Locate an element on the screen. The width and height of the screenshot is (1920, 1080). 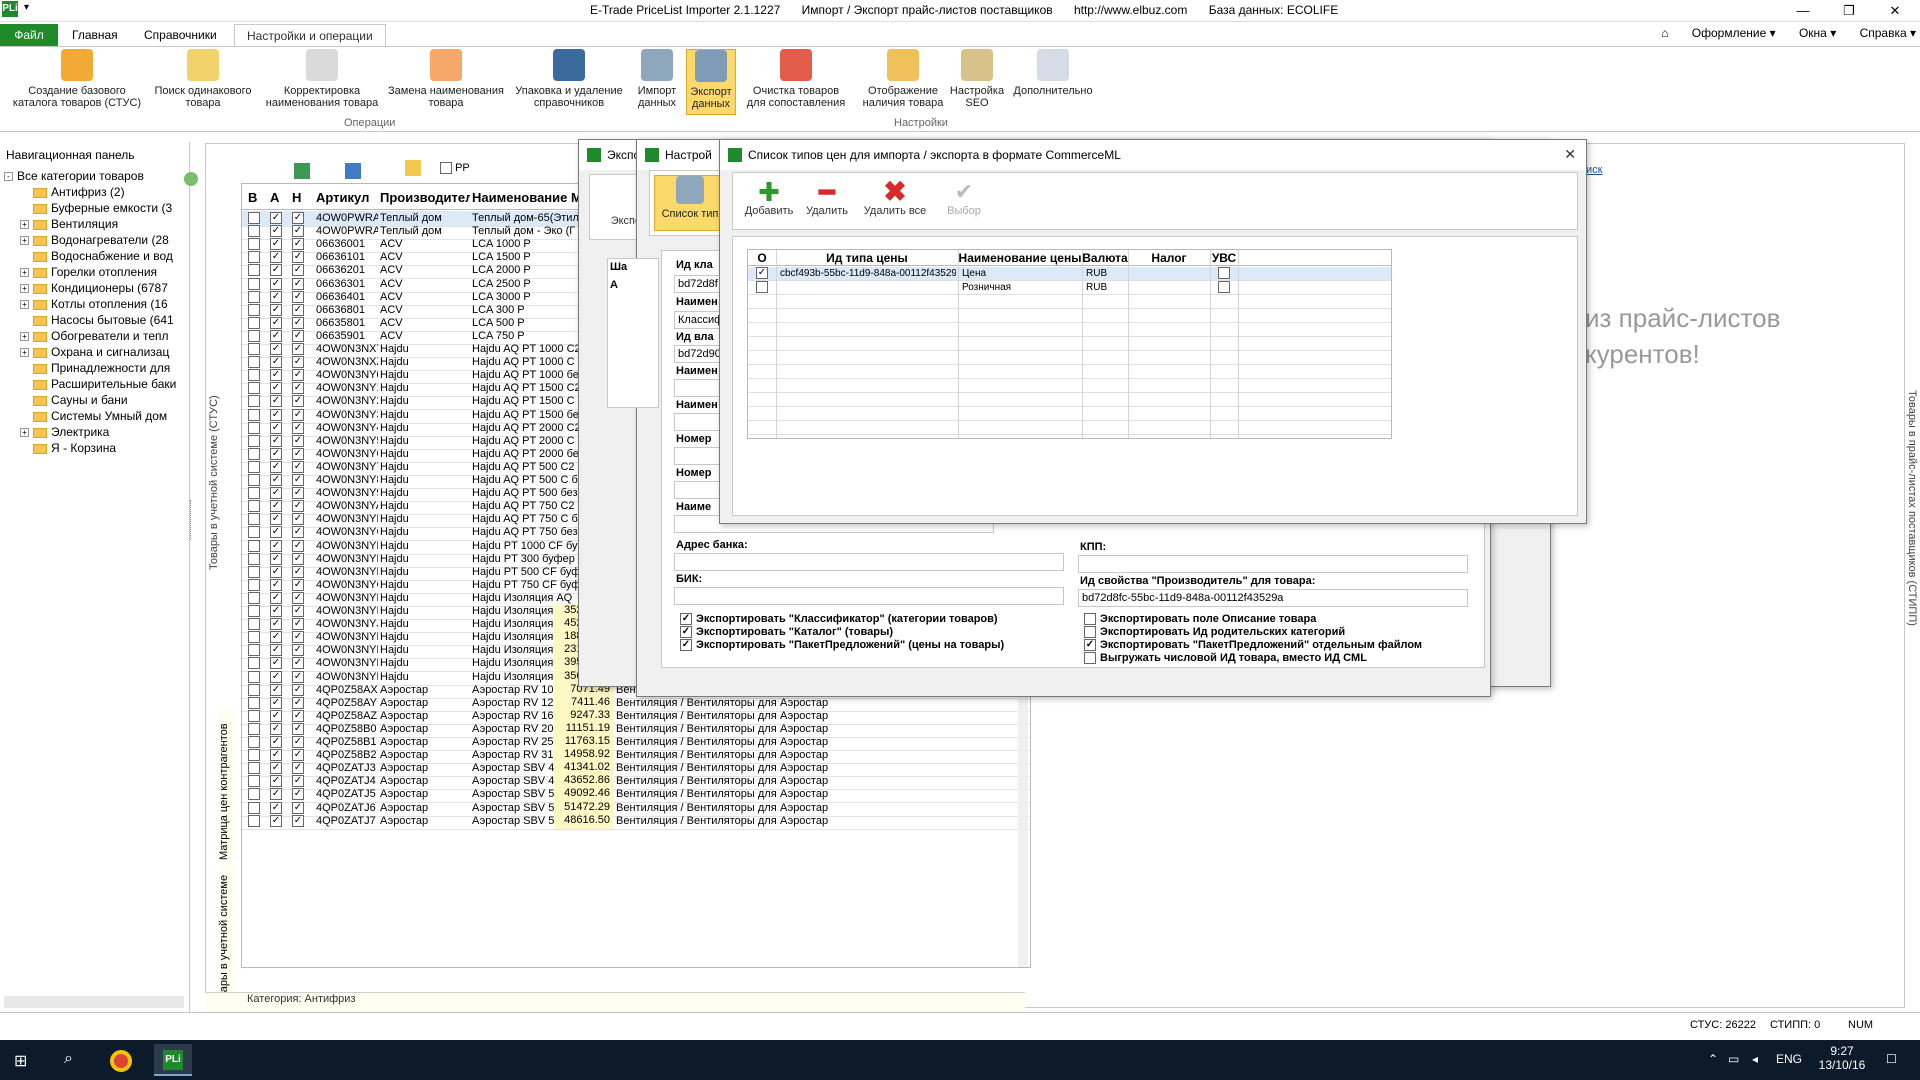
col-tax: Налог is located at coordinates (1169, 258).